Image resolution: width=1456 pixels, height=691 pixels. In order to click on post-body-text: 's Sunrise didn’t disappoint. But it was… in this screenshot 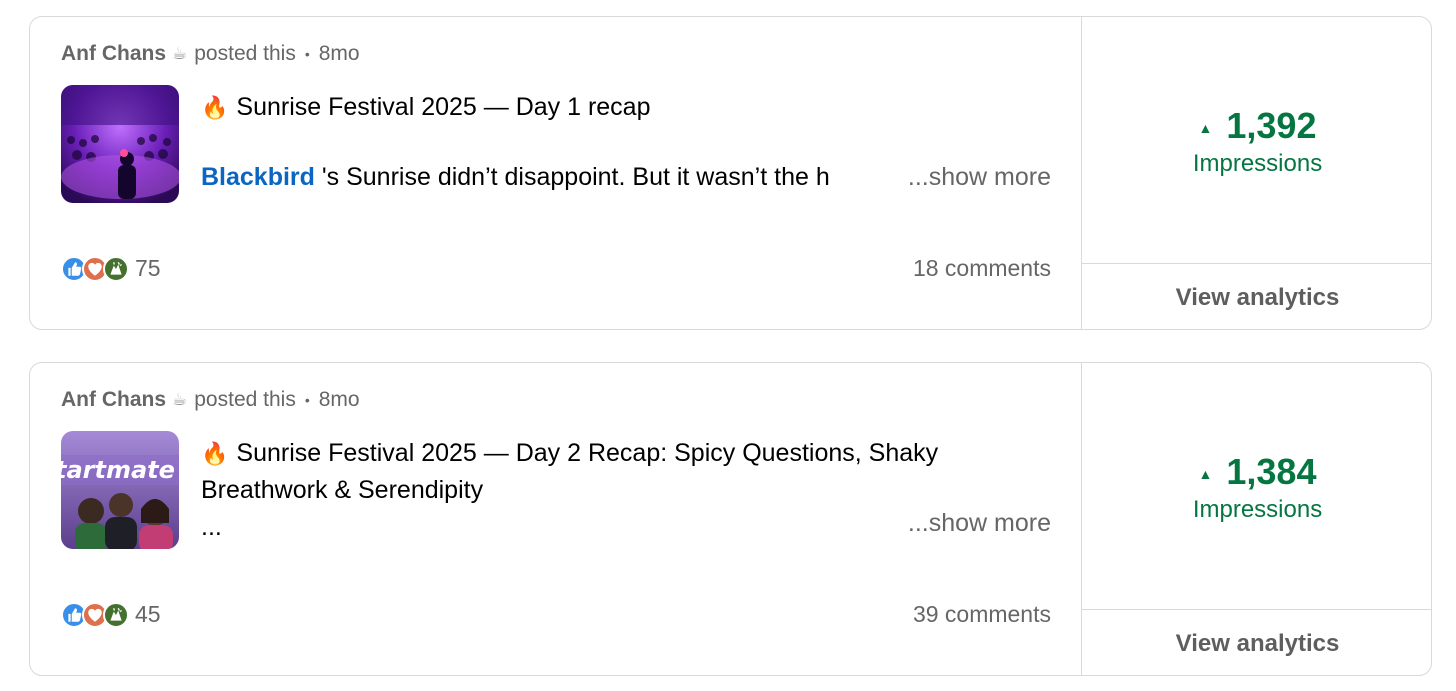, I will do `click(572, 177)`.